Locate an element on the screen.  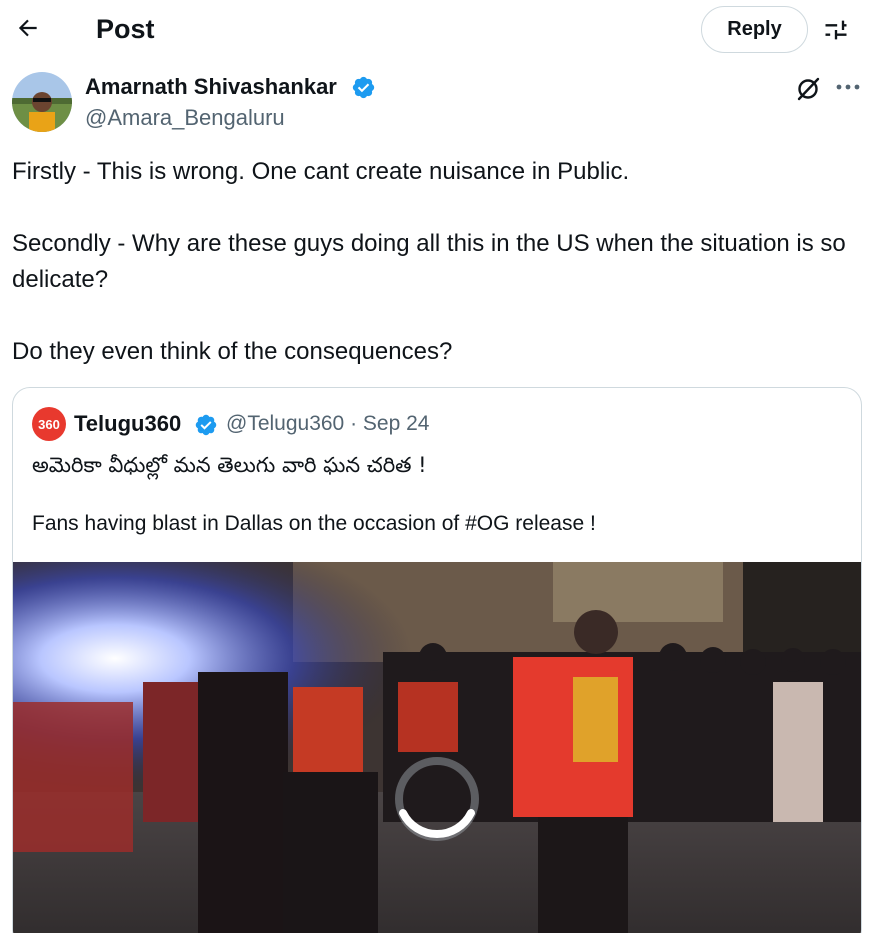
quote-avatar: 360 is located at coordinates (49, 424).